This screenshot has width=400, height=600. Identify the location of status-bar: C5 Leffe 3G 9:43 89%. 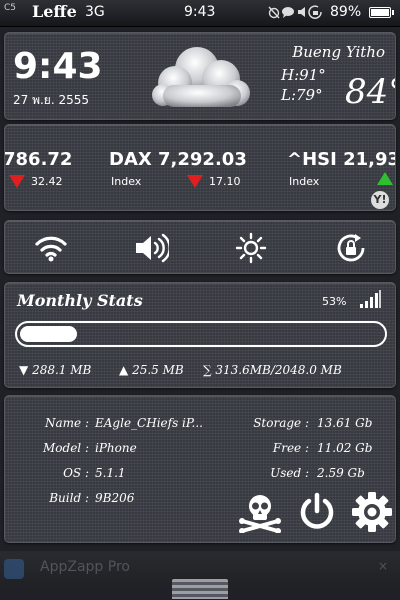
(200, 13).